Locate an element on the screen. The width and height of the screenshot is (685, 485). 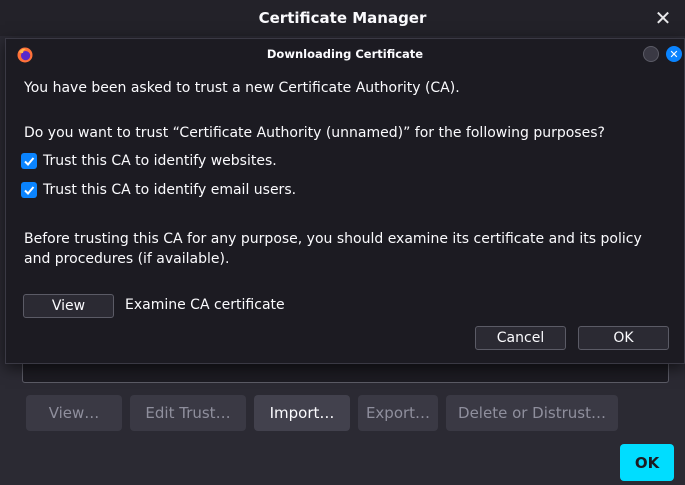
cancel-button: Cancel is located at coordinates (520, 338).